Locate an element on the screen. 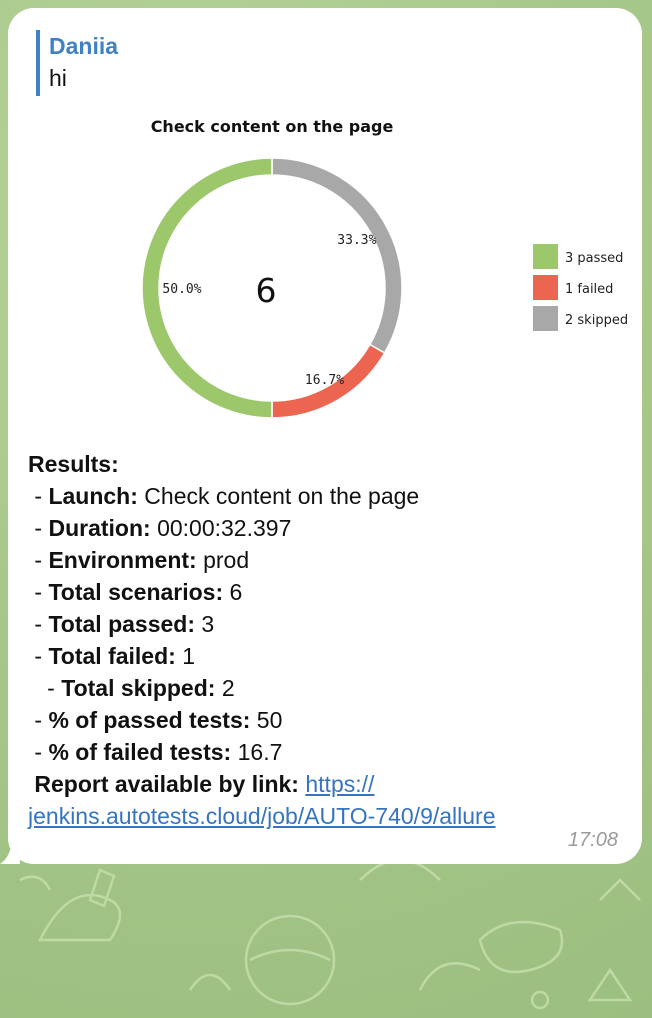 The image size is (652, 1018). environment-row: - Environment: prod is located at coordinates (139, 560).